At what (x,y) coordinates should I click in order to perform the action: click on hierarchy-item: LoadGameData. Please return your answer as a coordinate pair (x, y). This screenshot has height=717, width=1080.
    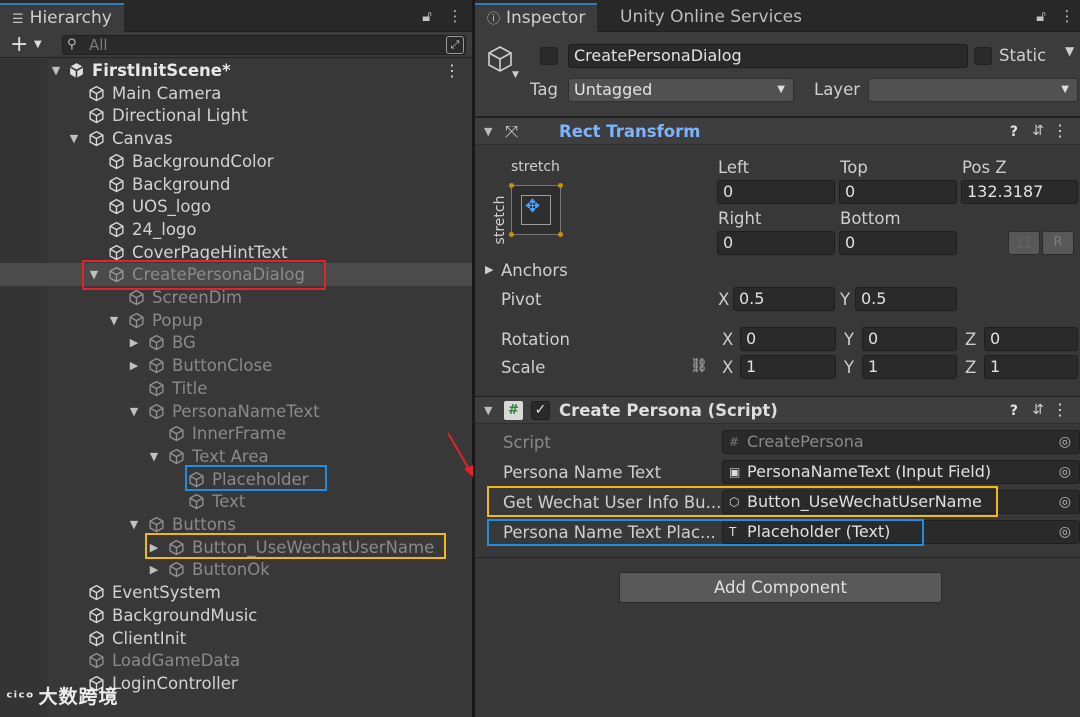
    Looking at the image, I should click on (236, 660).